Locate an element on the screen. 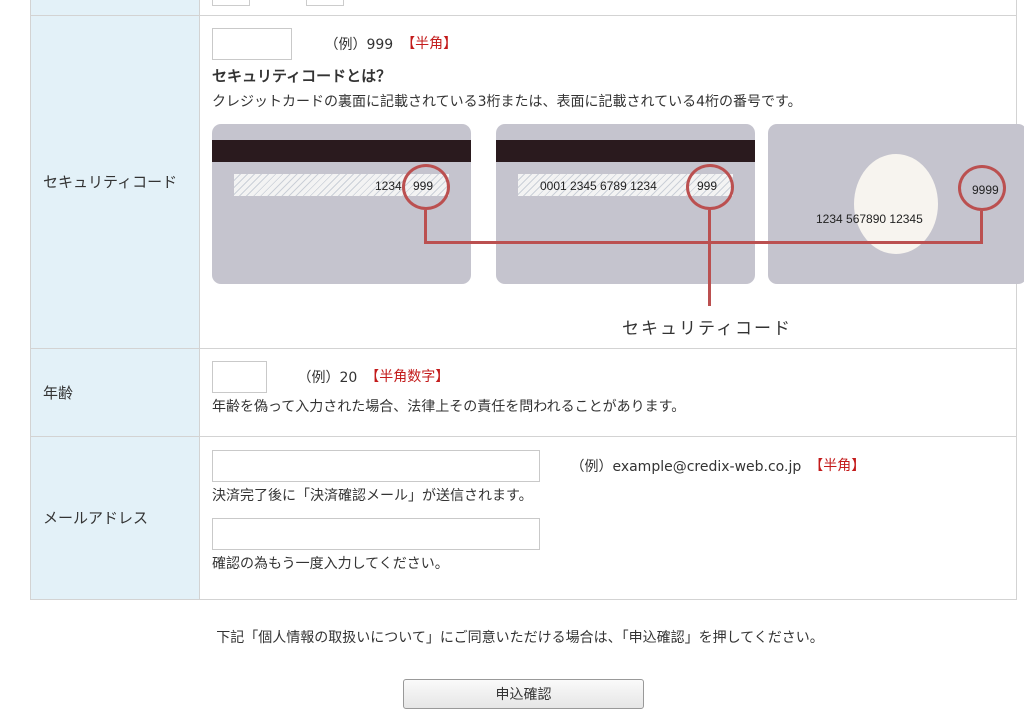  security-code-hint: 【半角】 is located at coordinates (429, 44).